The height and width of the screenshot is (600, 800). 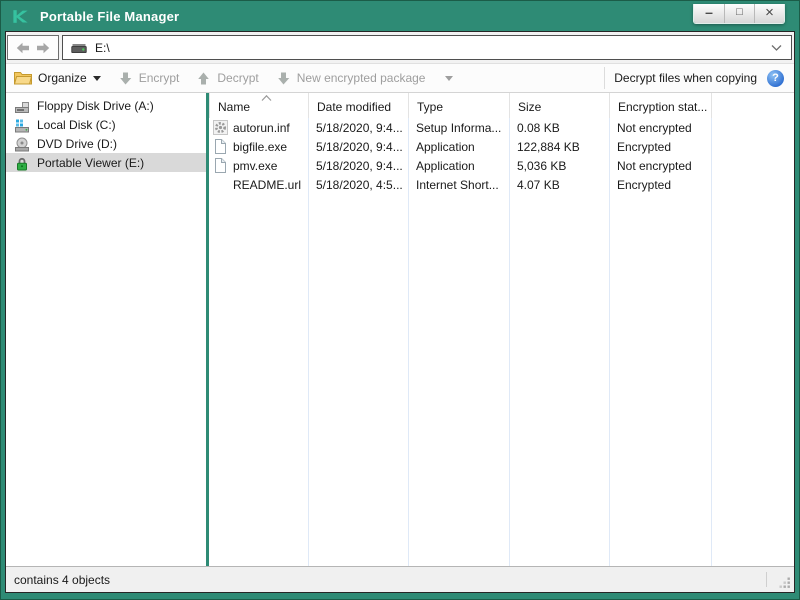 What do you see at coordinates (20, 16) in the screenshot?
I see `kaspersky-logo-icon` at bounding box center [20, 16].